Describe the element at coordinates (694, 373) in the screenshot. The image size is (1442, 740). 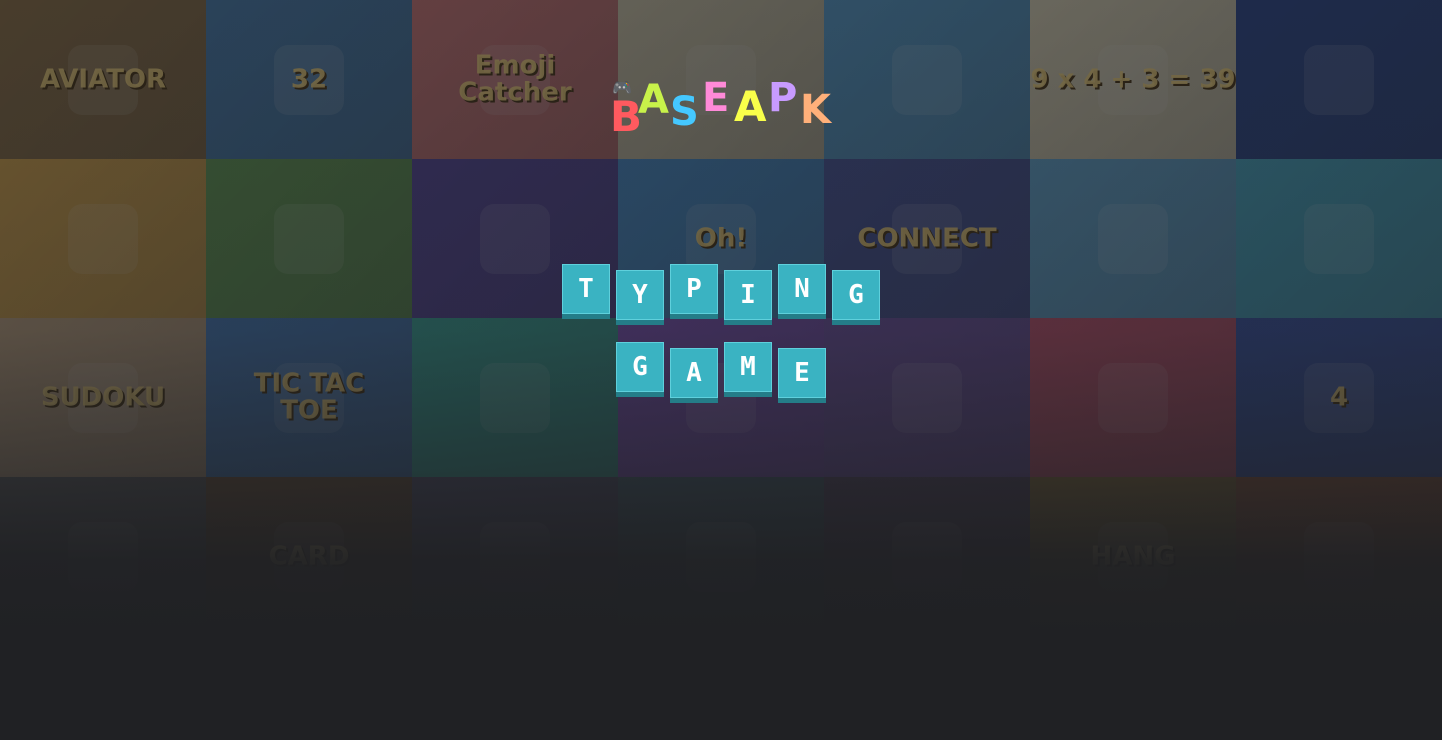
I see `letter-tile: A` at that location.